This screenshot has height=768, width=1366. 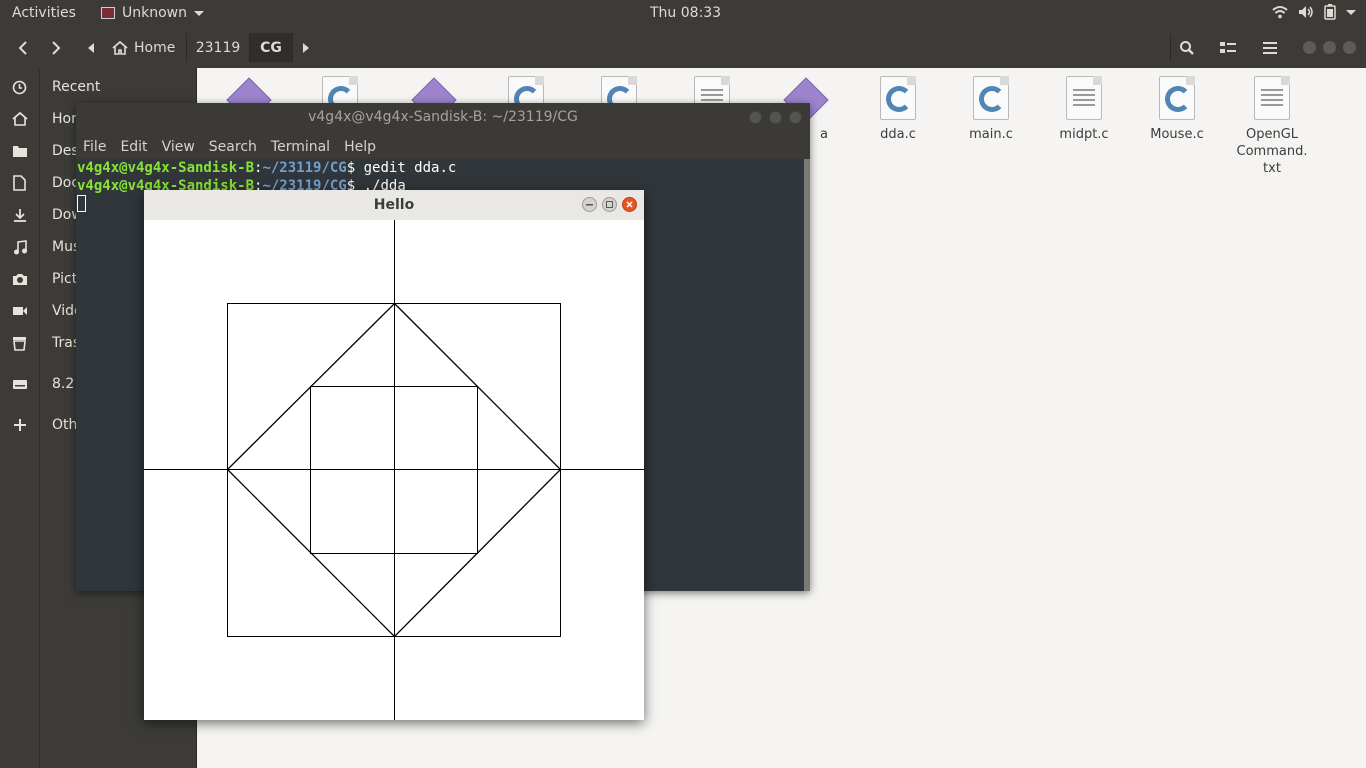 I want to click on triangle-right-icon, so click(x=306, y=47).